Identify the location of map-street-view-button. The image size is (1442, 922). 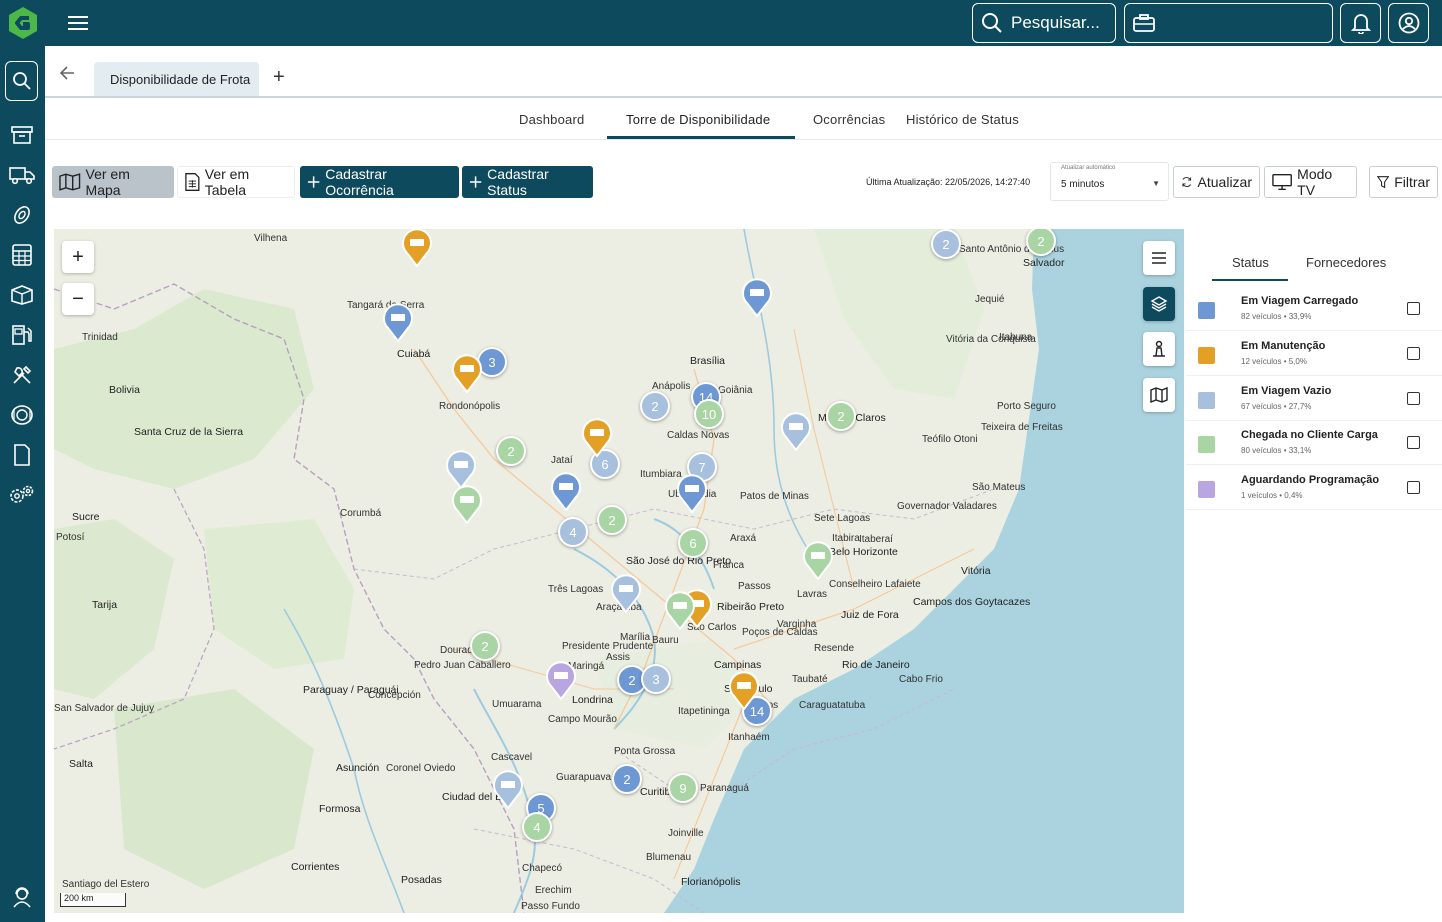
(1159, 349).